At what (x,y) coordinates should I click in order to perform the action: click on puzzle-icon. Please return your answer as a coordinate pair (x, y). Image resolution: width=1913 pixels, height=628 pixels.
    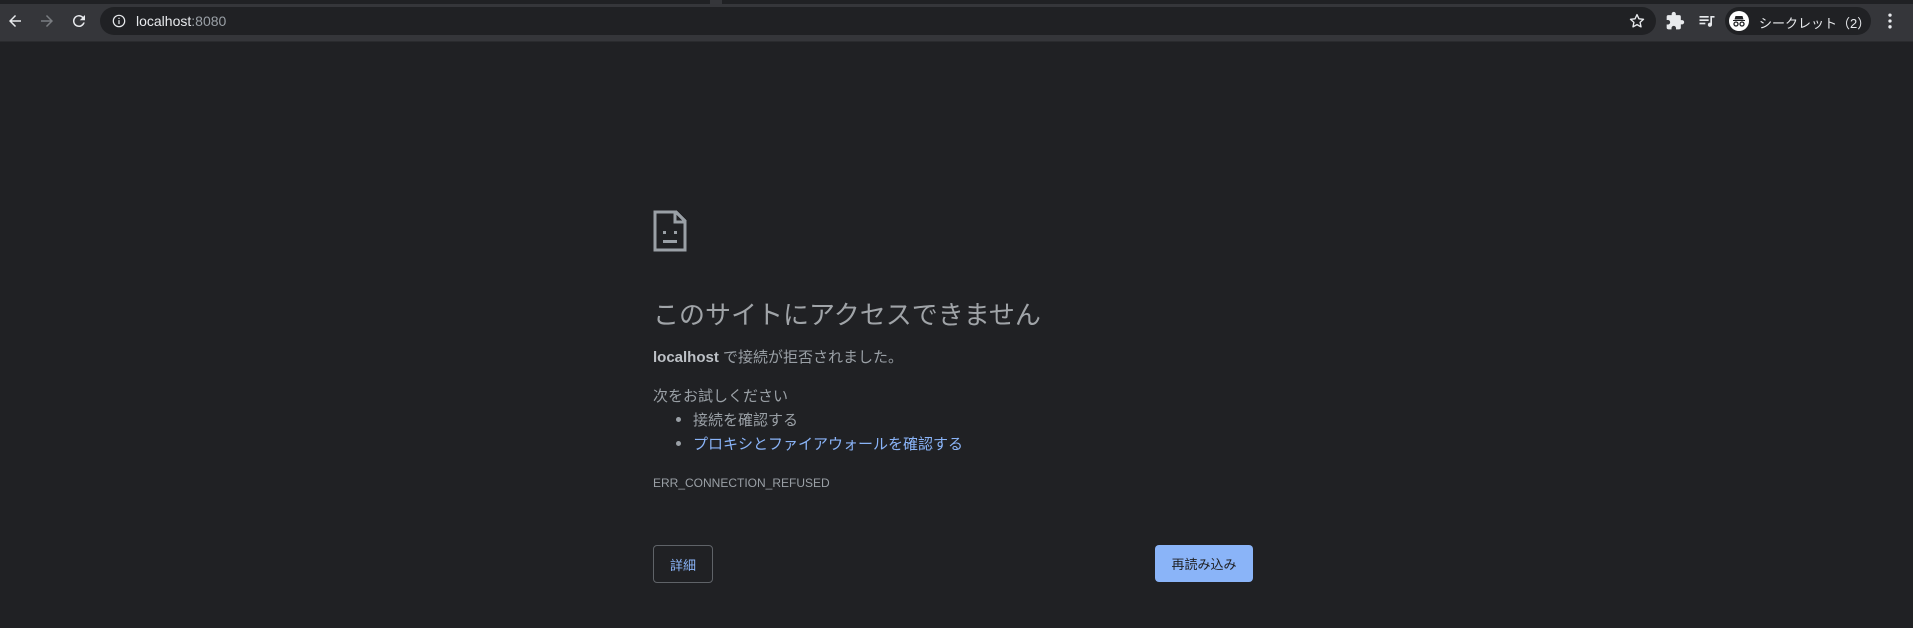
    Looking at the image, I should click on (1675, 21).